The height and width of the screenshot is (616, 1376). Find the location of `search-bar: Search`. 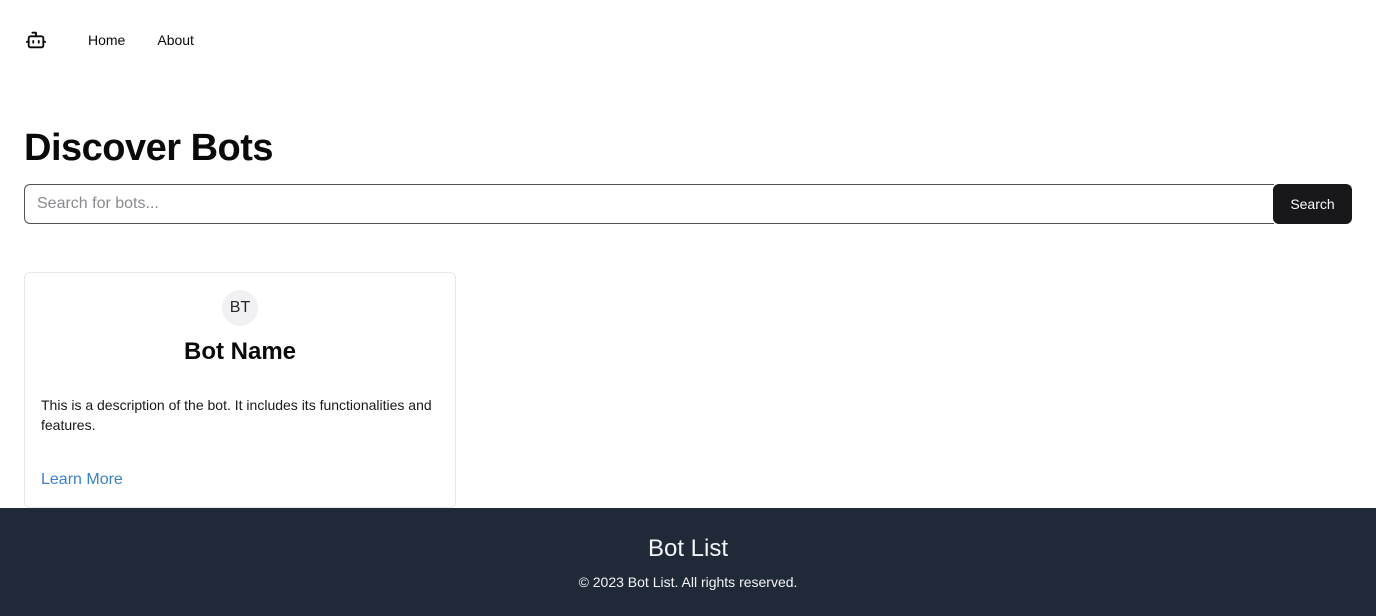

search-bar: Search is located at coordinates (688, 204).